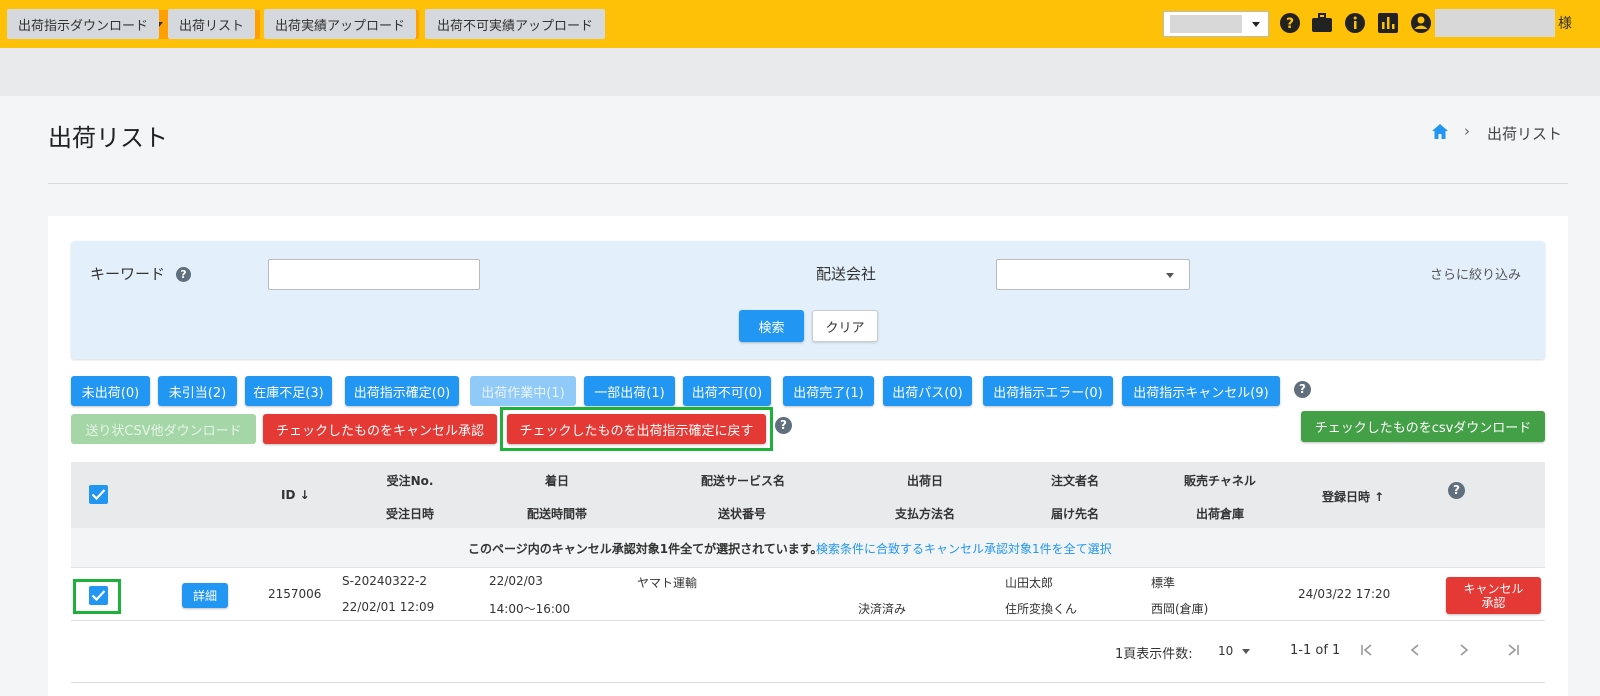  Describe the element at coordinates (1421, 23) in the screenshot. I see `account-circle-icon` at that location.